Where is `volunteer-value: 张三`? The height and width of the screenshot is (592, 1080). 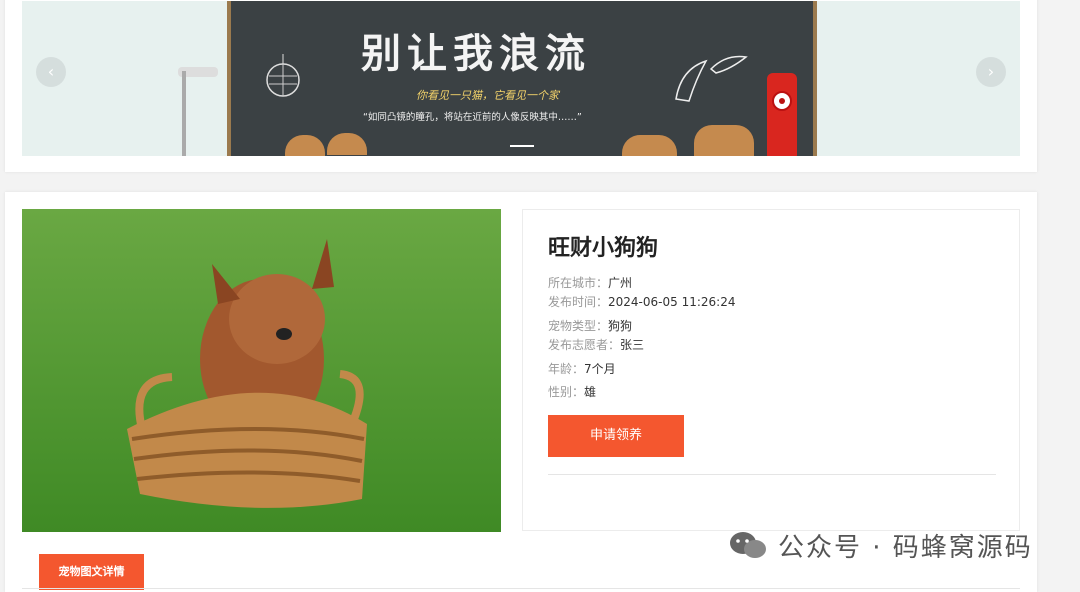 volunteer-value: 张三 is located at coordinates (632, 345).